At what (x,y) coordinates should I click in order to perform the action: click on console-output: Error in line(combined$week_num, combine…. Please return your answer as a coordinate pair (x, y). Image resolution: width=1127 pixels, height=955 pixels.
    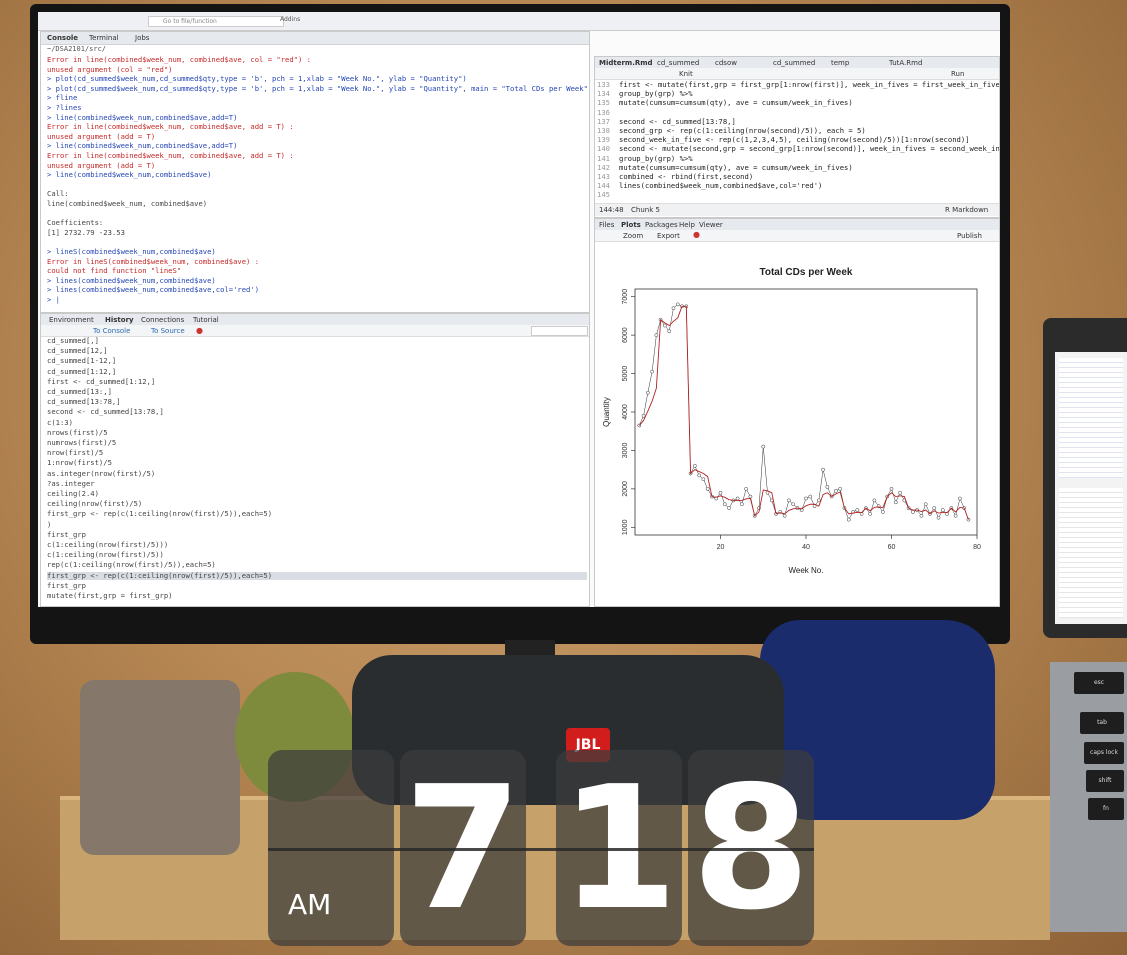
    Looking at the image, I should click on (317, 183).